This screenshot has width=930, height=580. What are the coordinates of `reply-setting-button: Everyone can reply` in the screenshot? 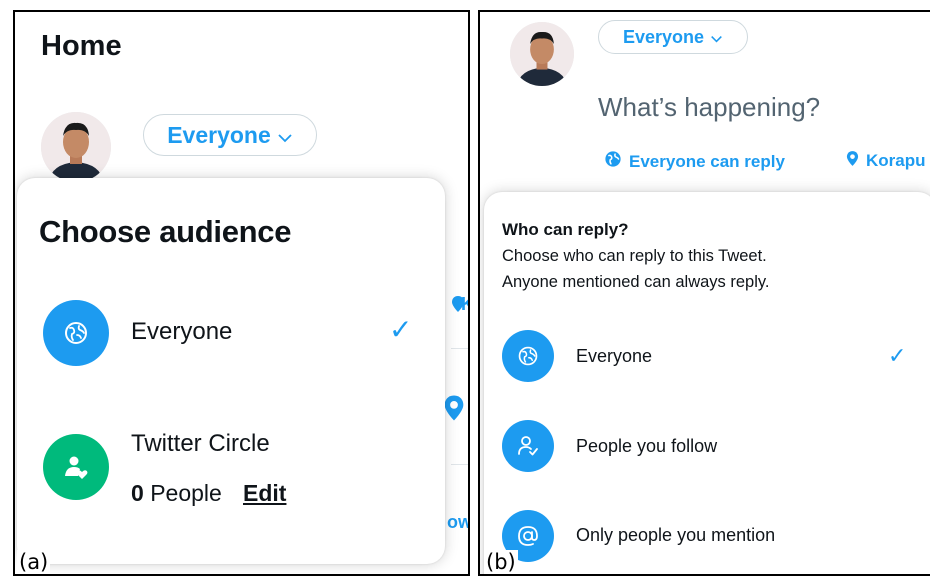 It's located at (694, 161).